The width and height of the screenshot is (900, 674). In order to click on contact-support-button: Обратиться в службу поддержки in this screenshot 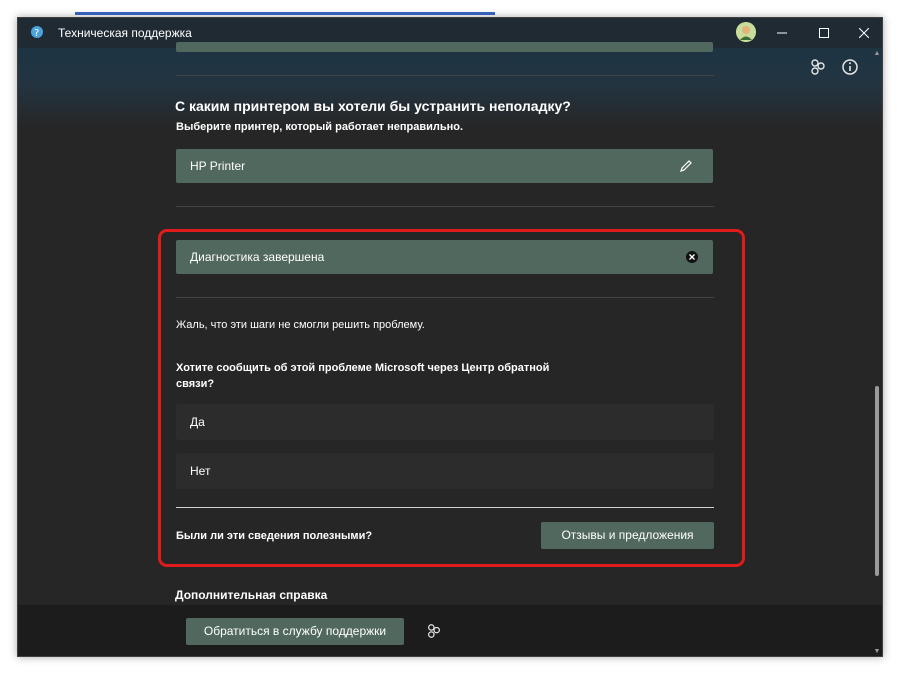, I will do `click(295, 631)`.